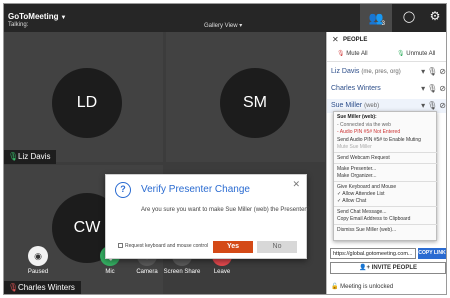 The width and height of the screenshot is (450, 298). I want to click on pause-label: Paused, so click(38, 272).